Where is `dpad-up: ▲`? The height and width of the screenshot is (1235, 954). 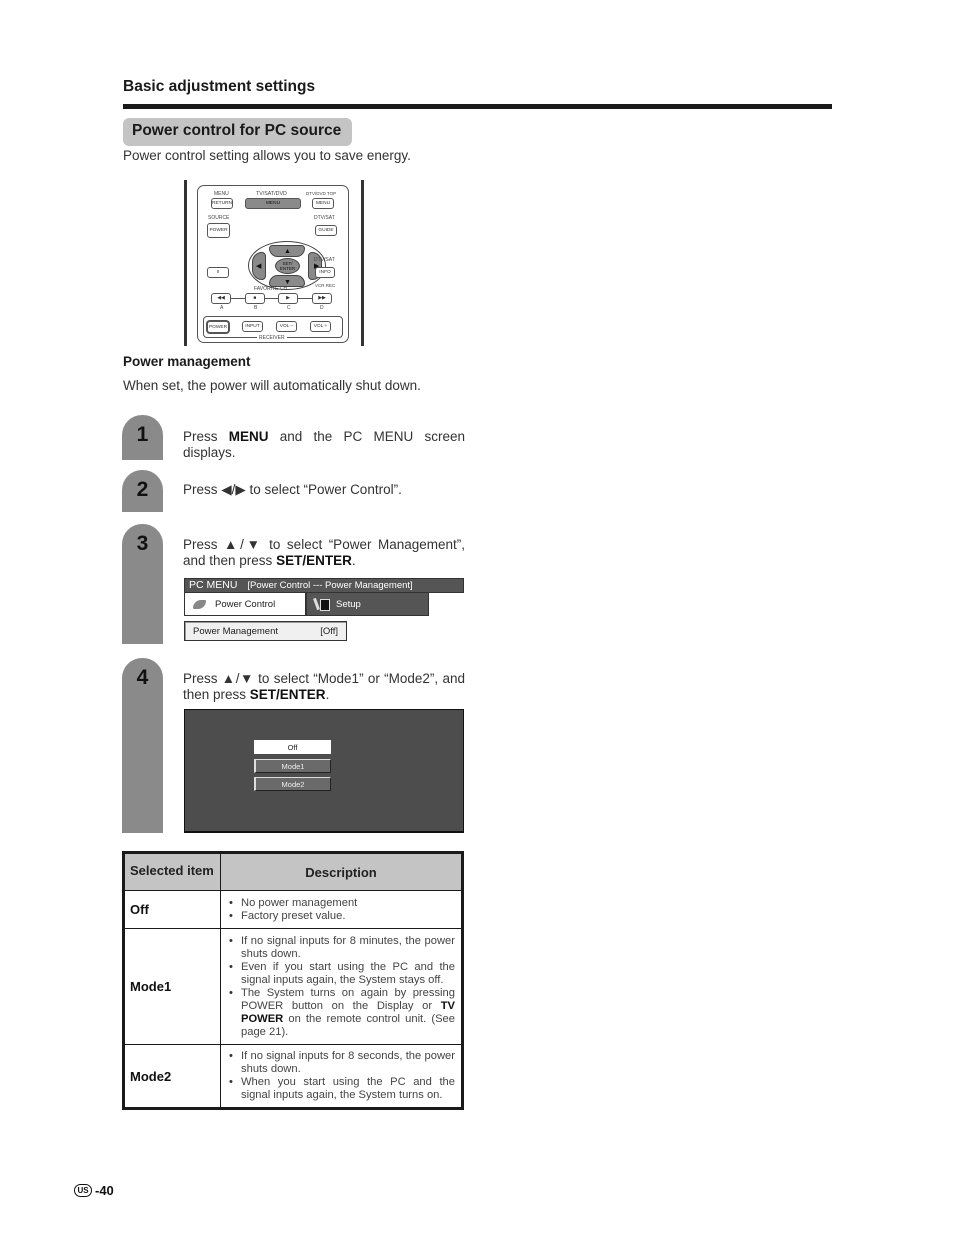 dpad-up: ▲ is located at coordinates (287, 251).